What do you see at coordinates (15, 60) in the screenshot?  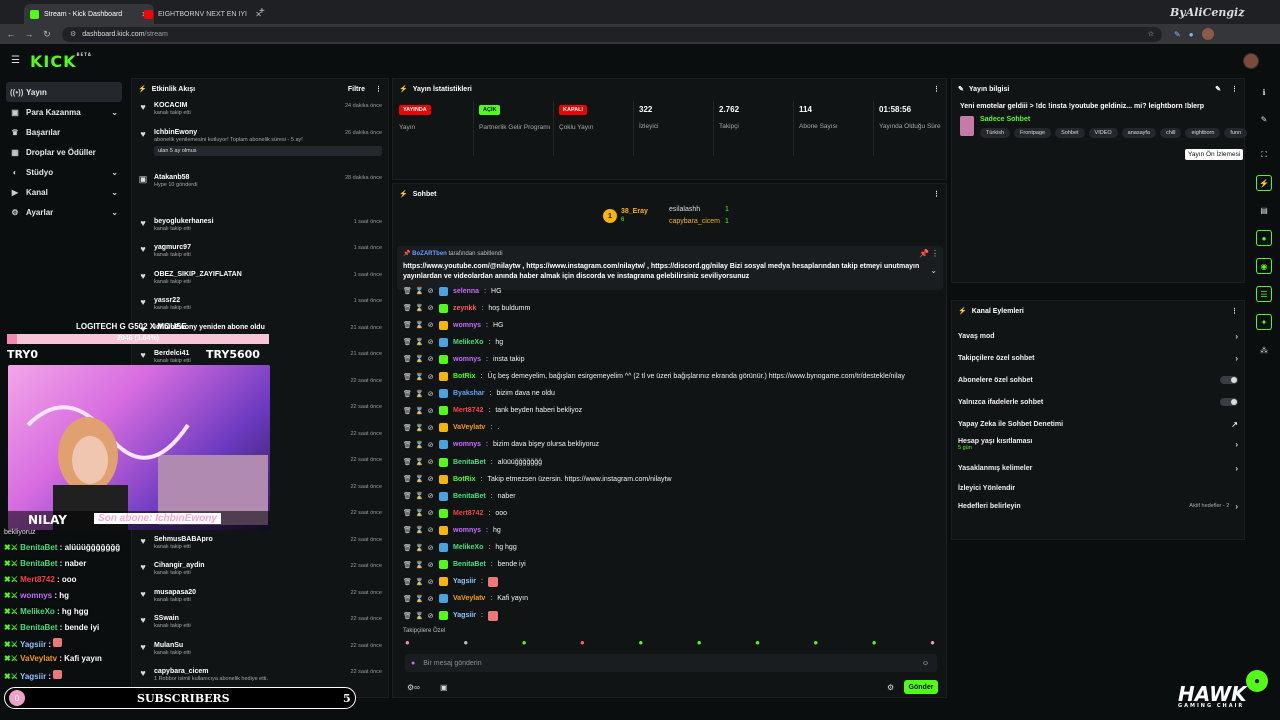 I see `hamburger-menu-icon: ☰` at bounding box center [15, 60].